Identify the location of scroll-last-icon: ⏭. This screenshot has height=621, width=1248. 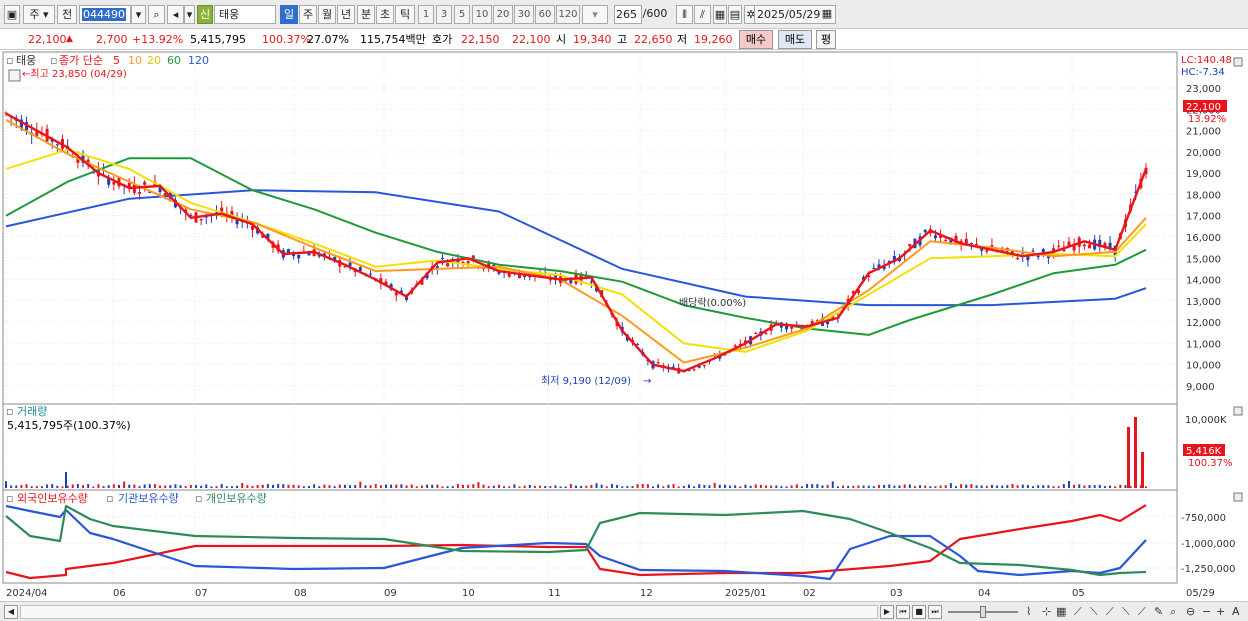
(935, 612).